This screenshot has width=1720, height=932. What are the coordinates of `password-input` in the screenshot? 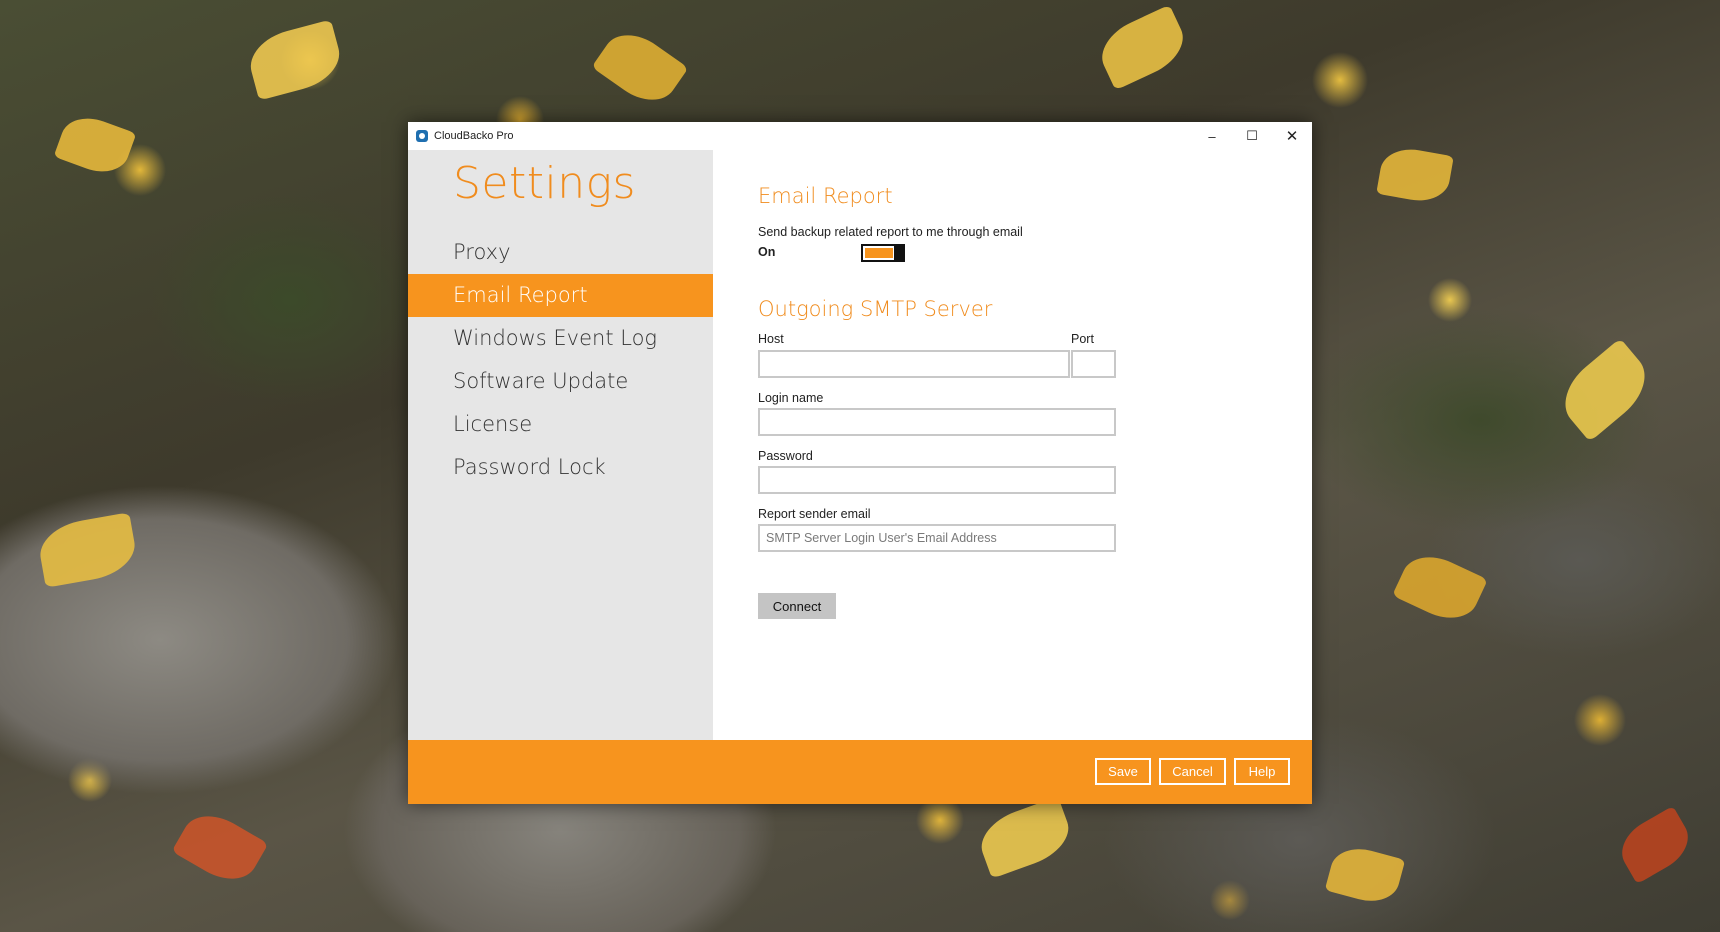 It's located at (937, 480).